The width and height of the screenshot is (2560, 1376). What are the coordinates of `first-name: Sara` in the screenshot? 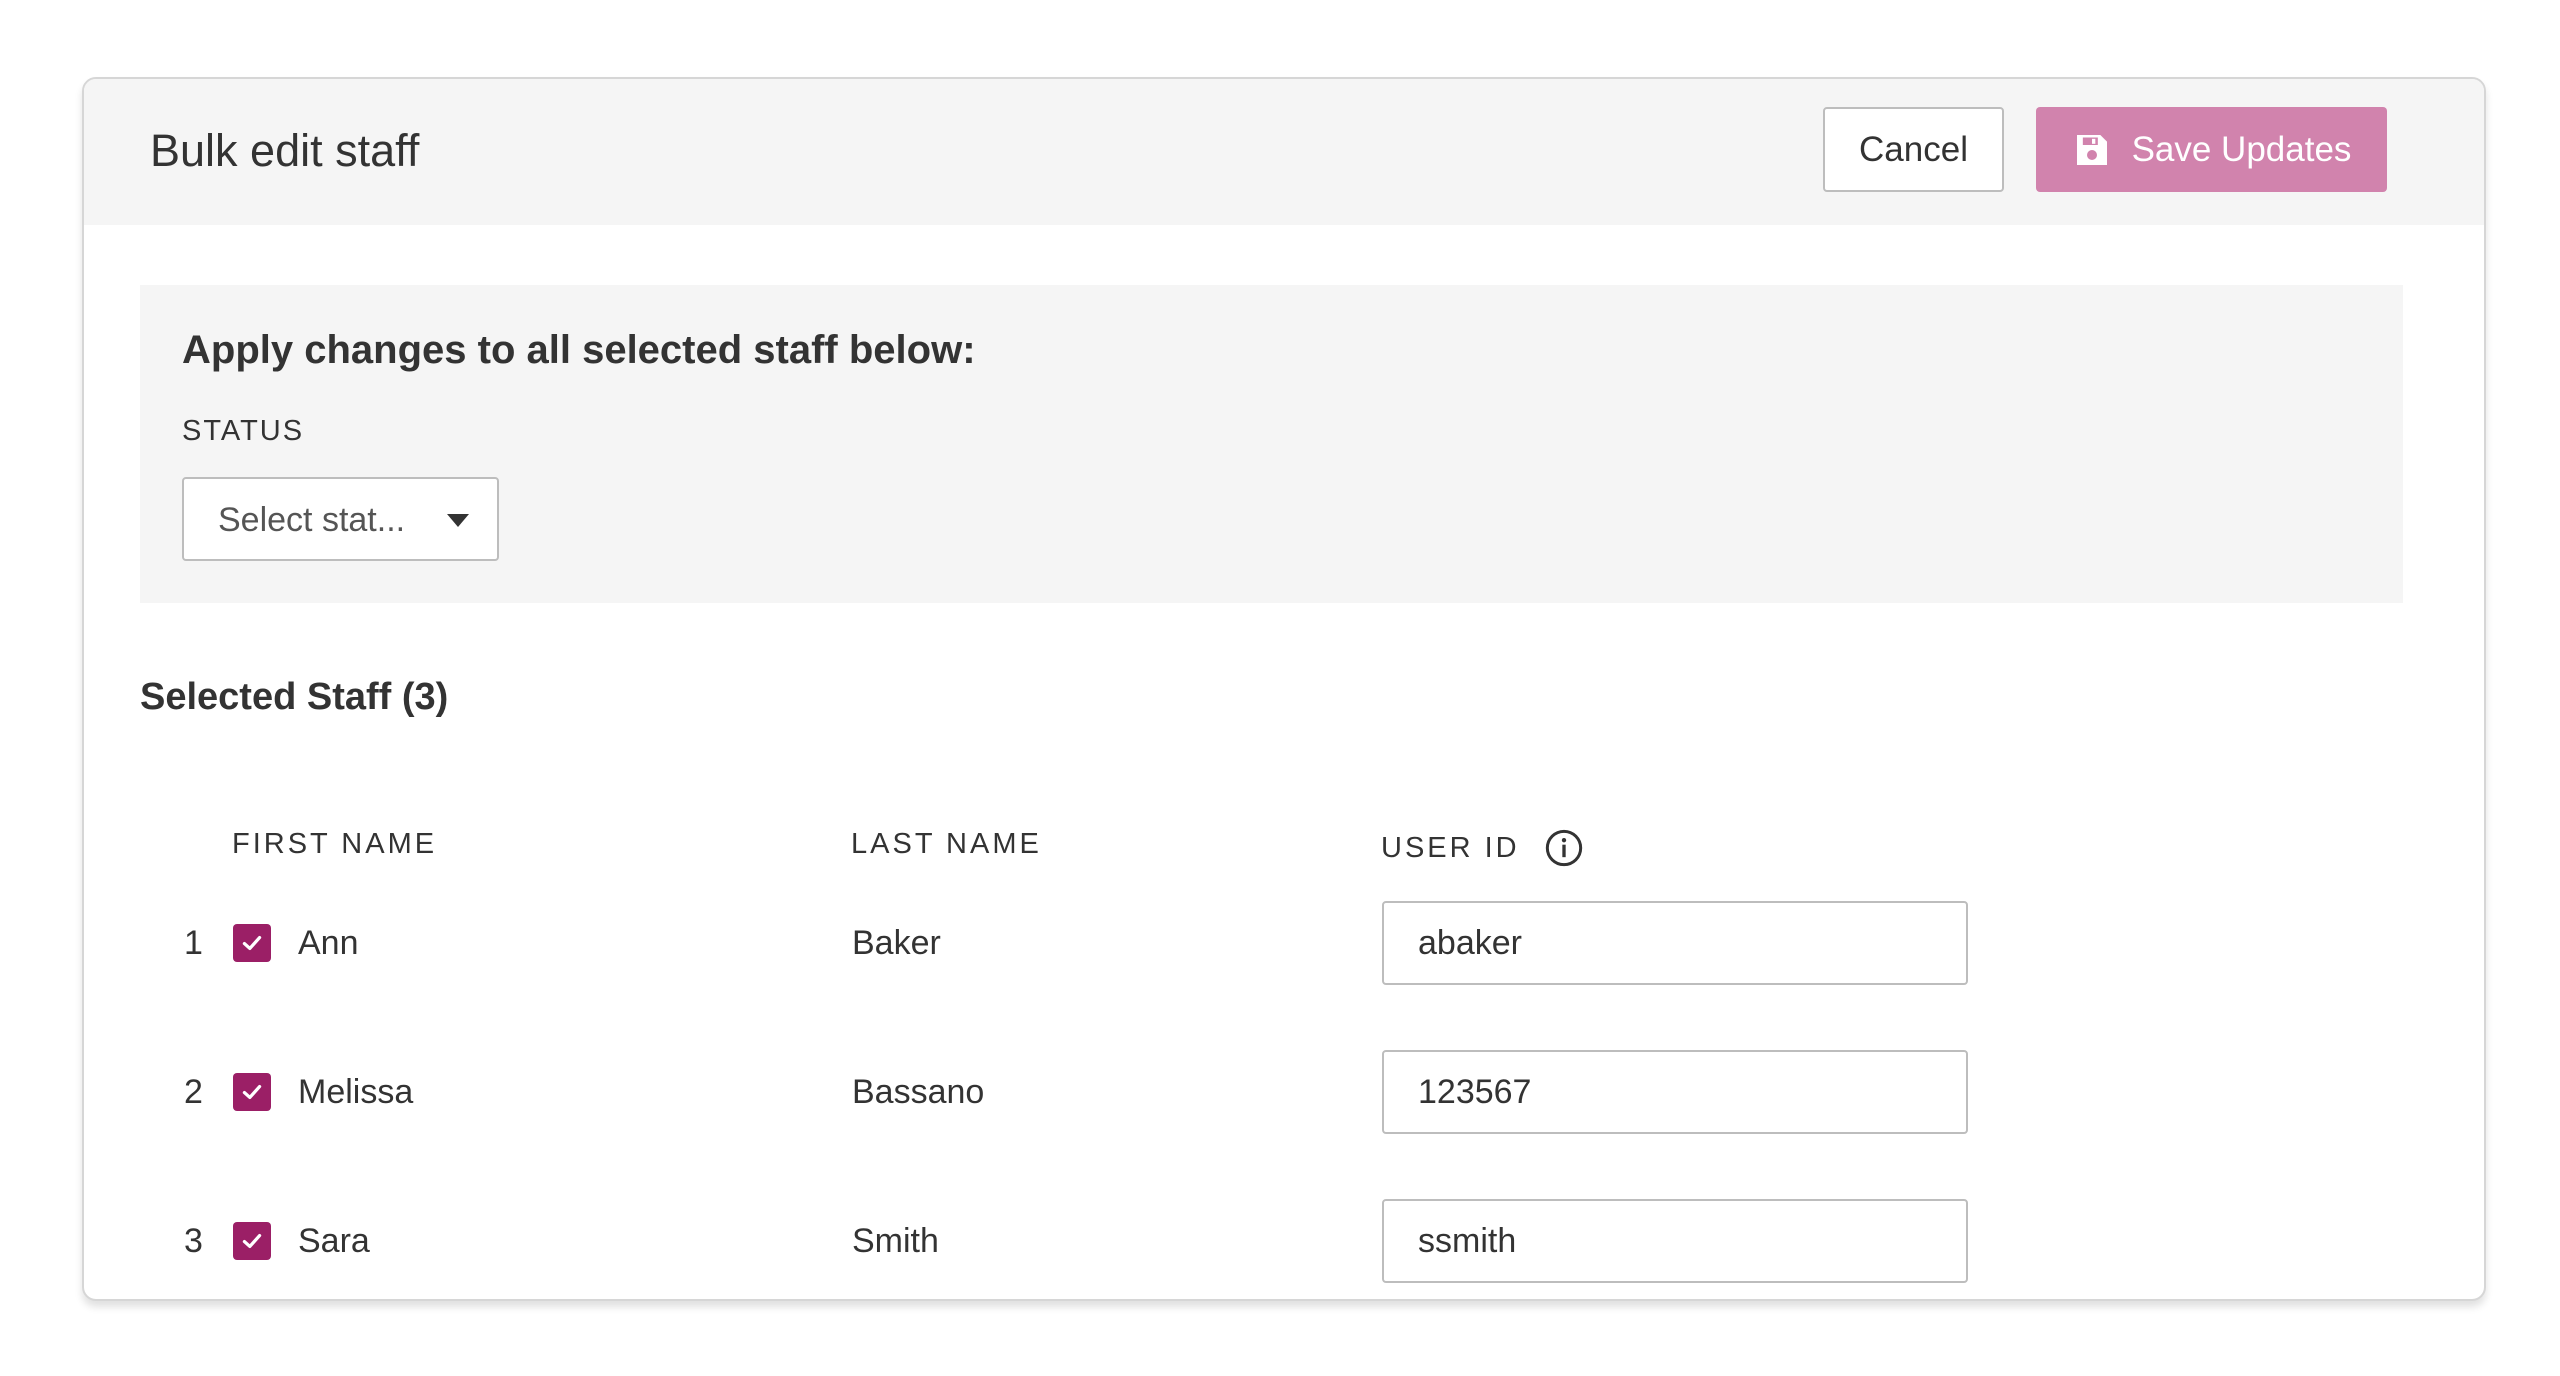 It's located at (334, 1241).